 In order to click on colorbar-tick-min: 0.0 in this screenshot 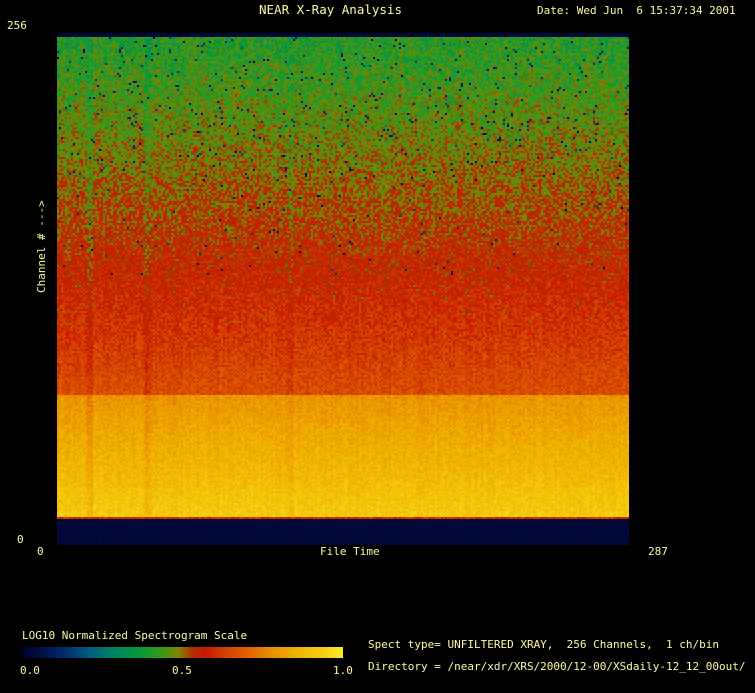, I will do `click(30, 670)`.